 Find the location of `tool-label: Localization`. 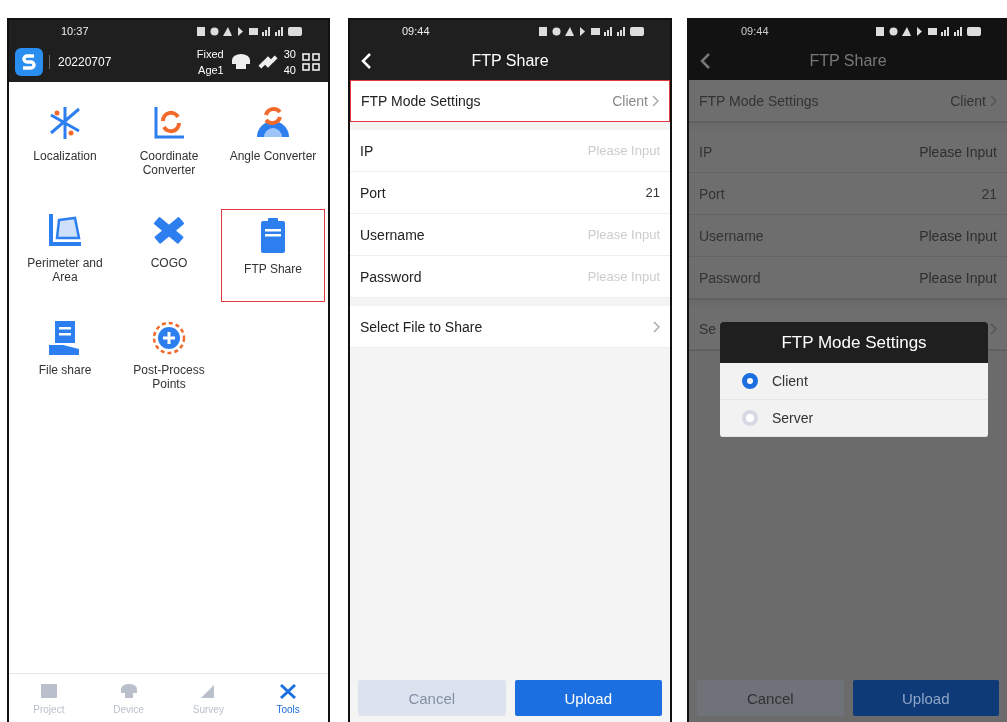

tool-label: Localization is located at coordinates (65, 156).